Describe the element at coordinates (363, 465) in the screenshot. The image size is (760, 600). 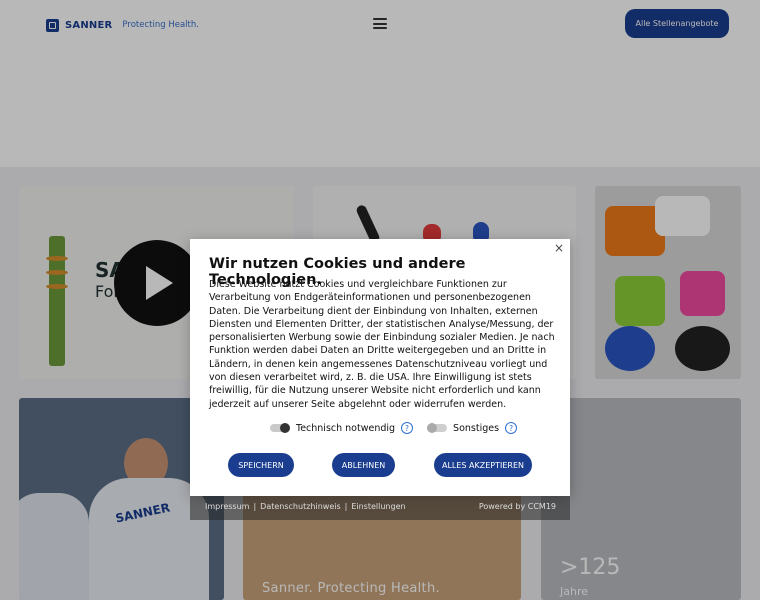
I see `reject-button: ABLEHNEN` at that location.